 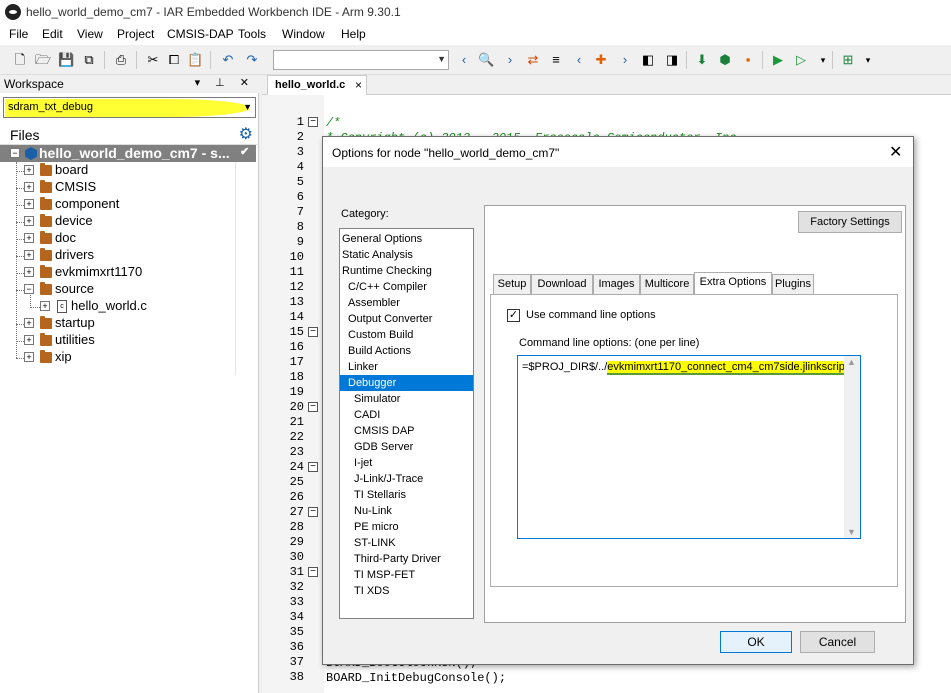 I want to click on category-item: Linker, so click(x=406, y=367).